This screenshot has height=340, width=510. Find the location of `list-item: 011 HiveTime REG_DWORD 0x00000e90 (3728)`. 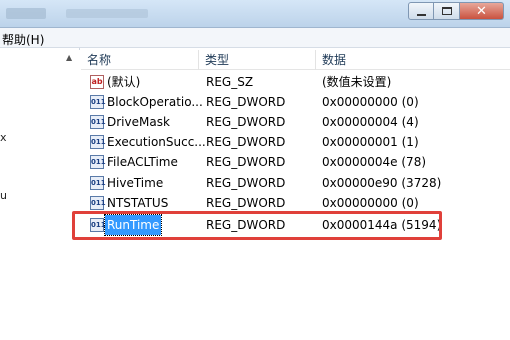

list-item: 011 HiveTime REG_DWORD 0x00000e90 (3728) is located at coordinates (295, 183).